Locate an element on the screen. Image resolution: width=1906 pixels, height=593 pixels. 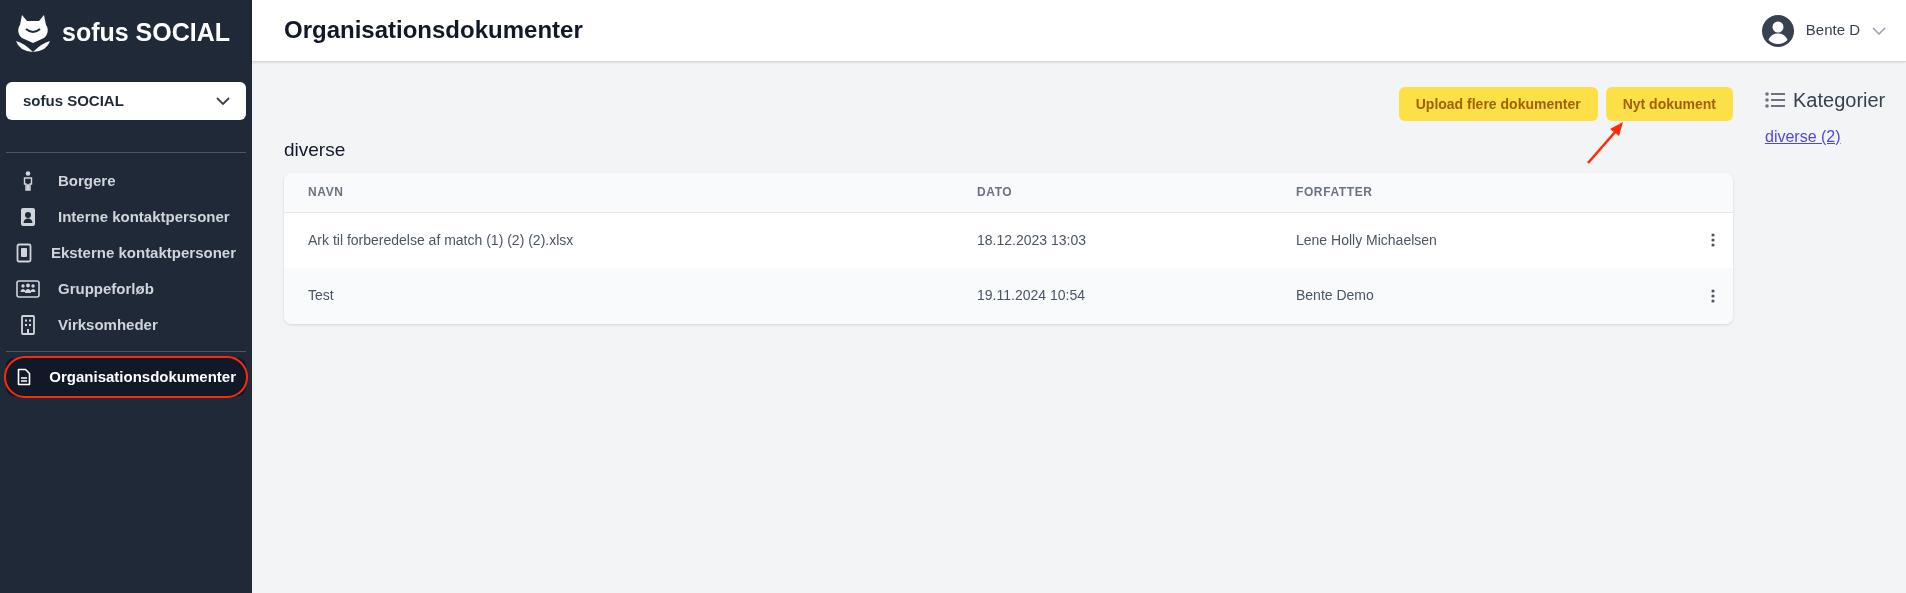
user-name: Bente D is located at coordinates (1832, 30).